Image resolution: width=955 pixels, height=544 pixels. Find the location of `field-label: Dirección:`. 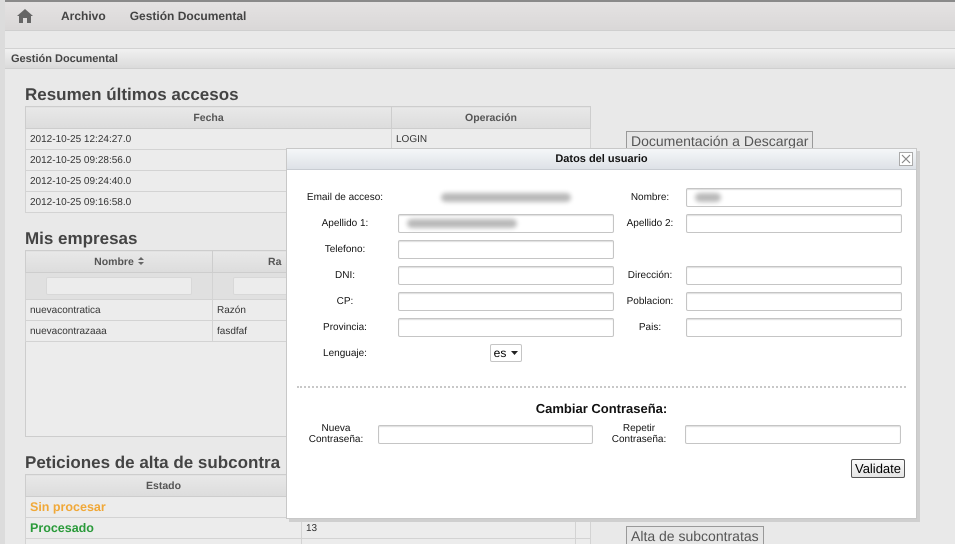

field-label: Dirección: is located at coordinates (650, 275).